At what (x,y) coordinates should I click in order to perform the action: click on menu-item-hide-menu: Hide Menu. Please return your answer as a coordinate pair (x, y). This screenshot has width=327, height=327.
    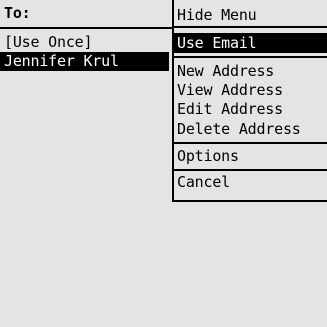
    Looking at the image, I should click on (217, 15).